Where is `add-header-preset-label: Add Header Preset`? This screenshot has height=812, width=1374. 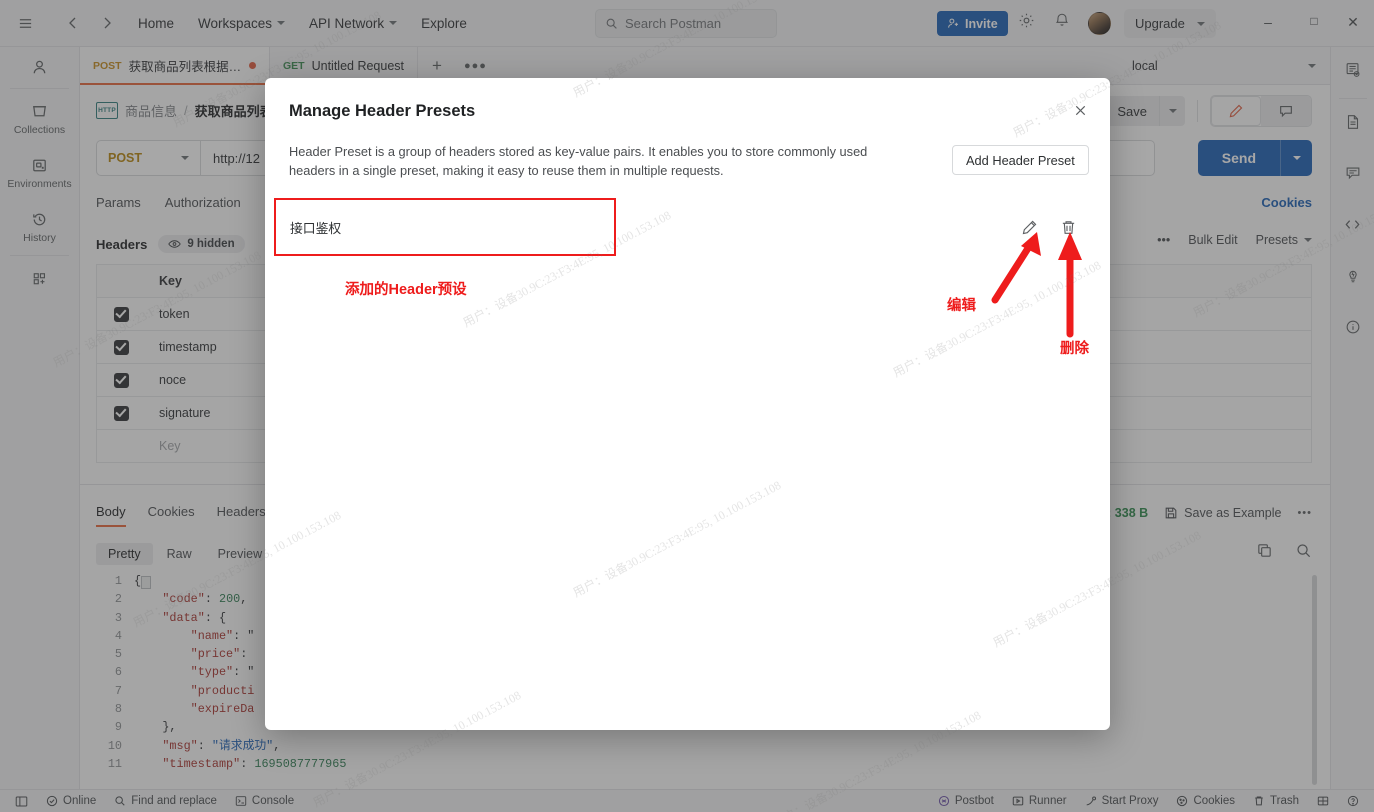 add-header-preset-label: Add Header Preset is located at coordinates (1020, 160).